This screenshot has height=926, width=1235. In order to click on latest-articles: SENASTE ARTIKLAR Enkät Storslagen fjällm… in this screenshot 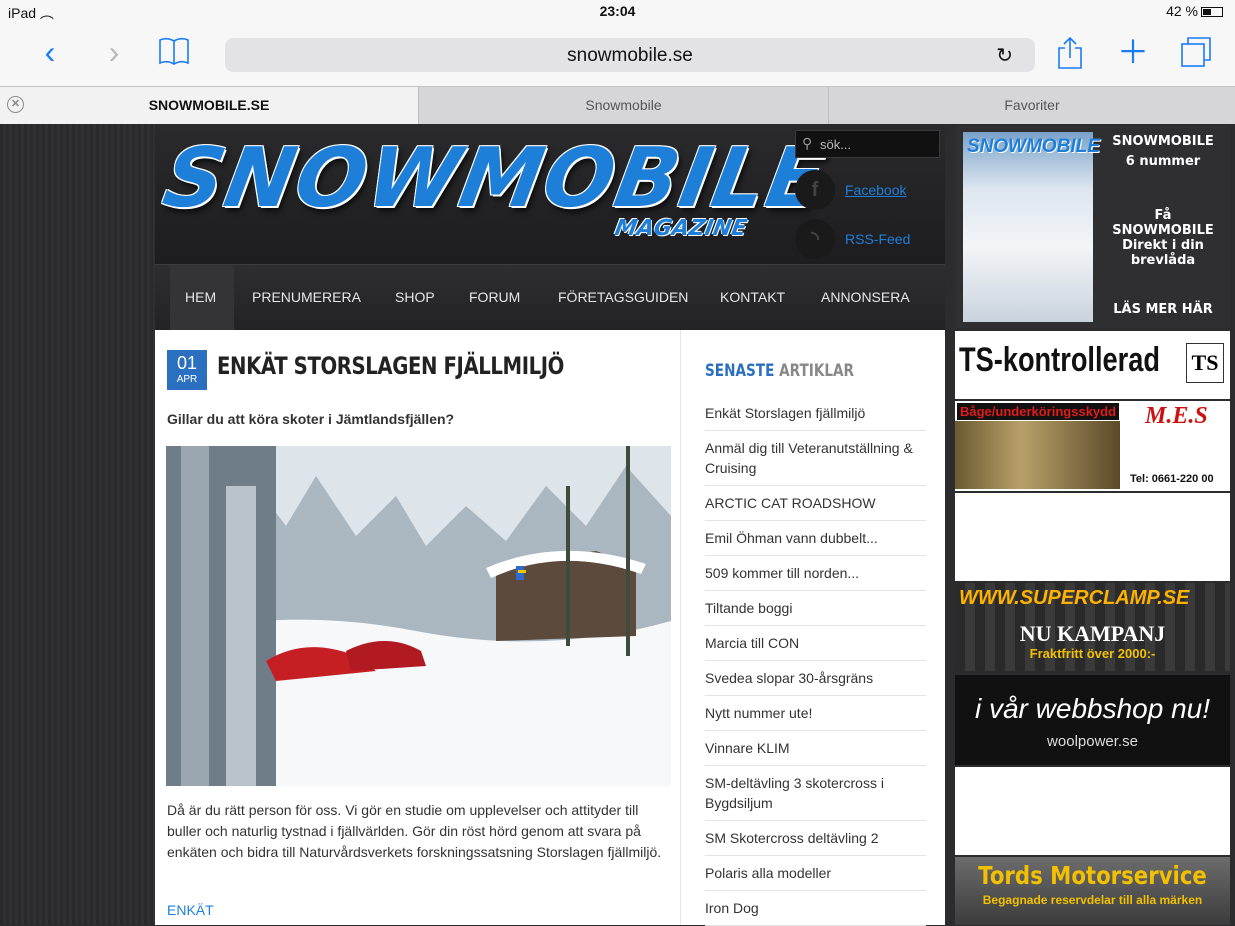, I will do `click(813, 628)`.